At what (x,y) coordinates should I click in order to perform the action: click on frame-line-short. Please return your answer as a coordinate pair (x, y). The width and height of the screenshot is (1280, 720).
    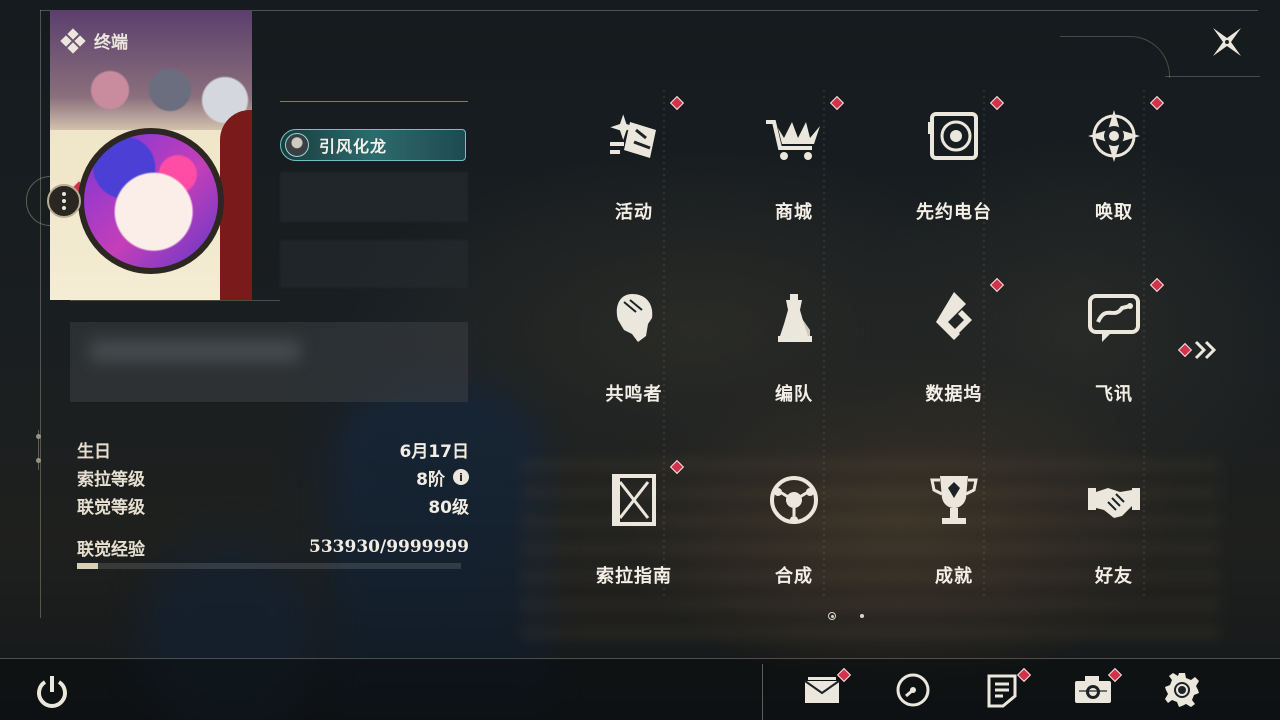
    Looking at the image, I should click on (1212, 76).